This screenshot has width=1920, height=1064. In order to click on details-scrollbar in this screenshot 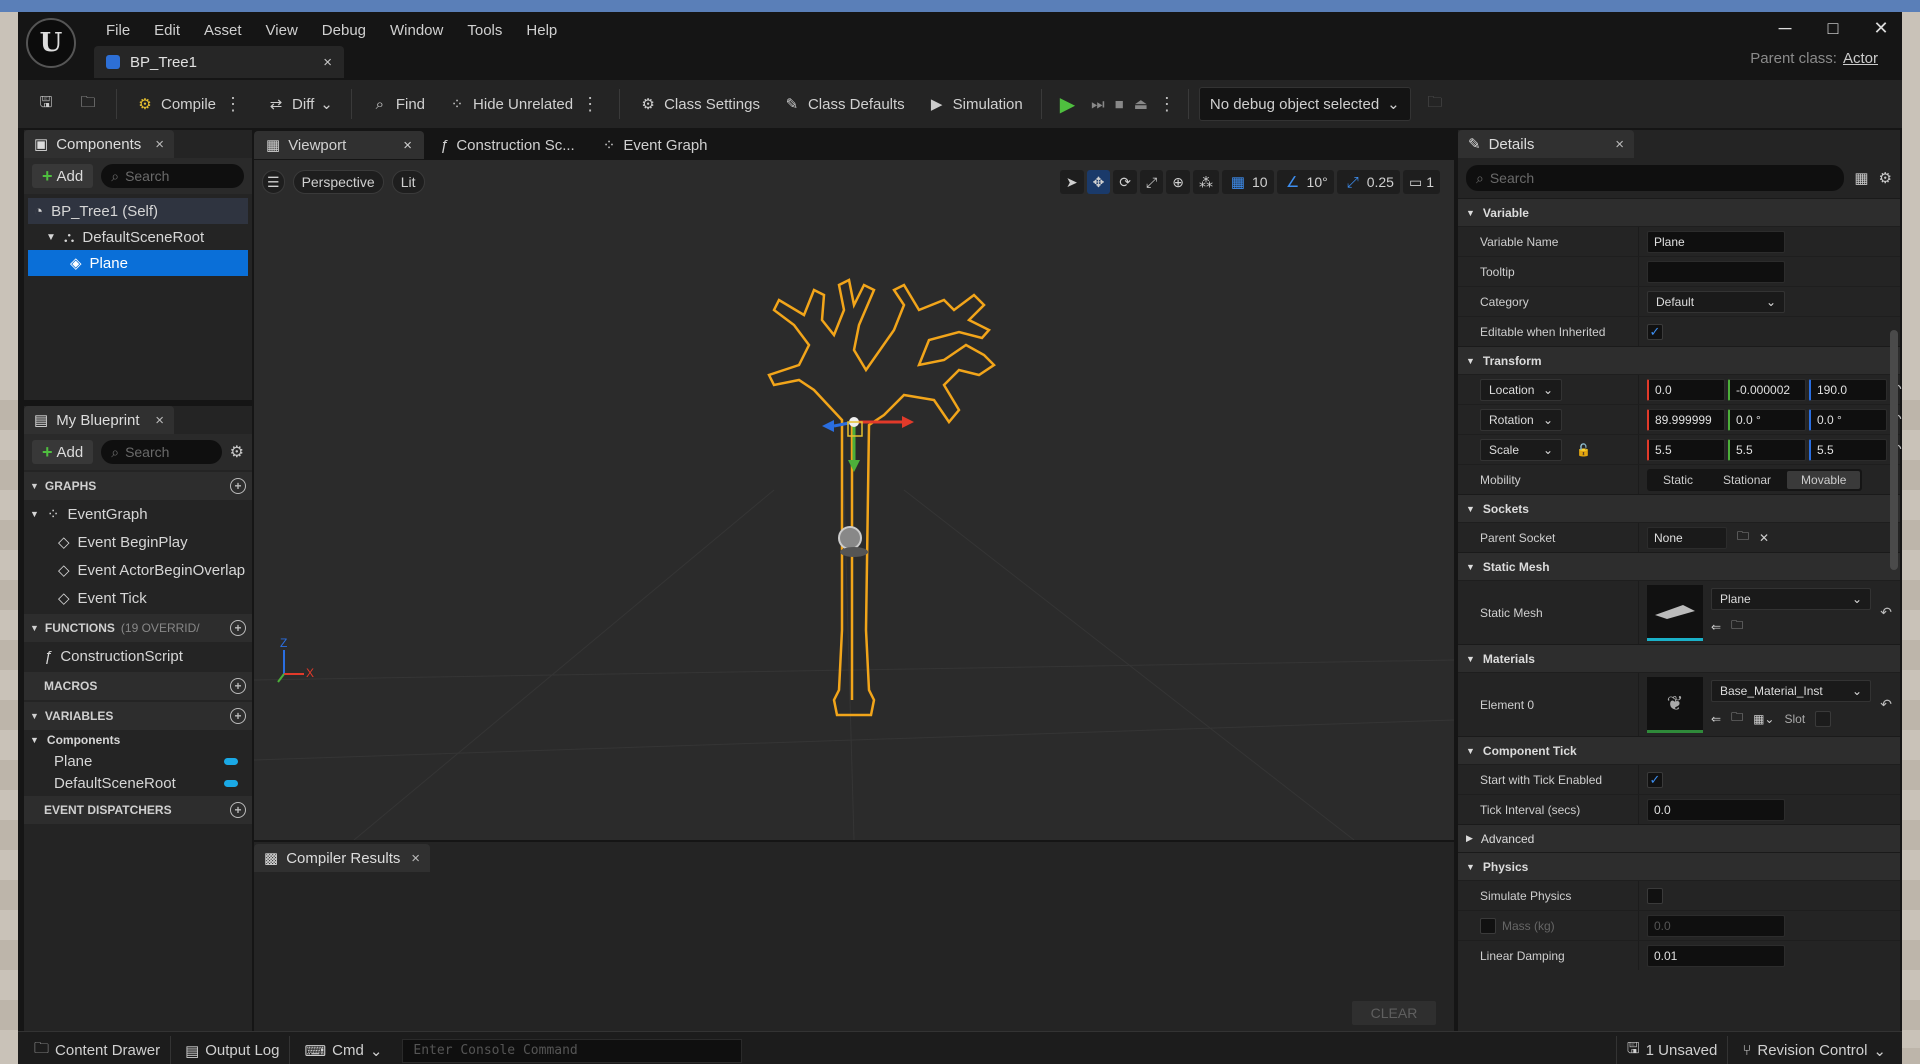, I will do `click(1894, 450)`.